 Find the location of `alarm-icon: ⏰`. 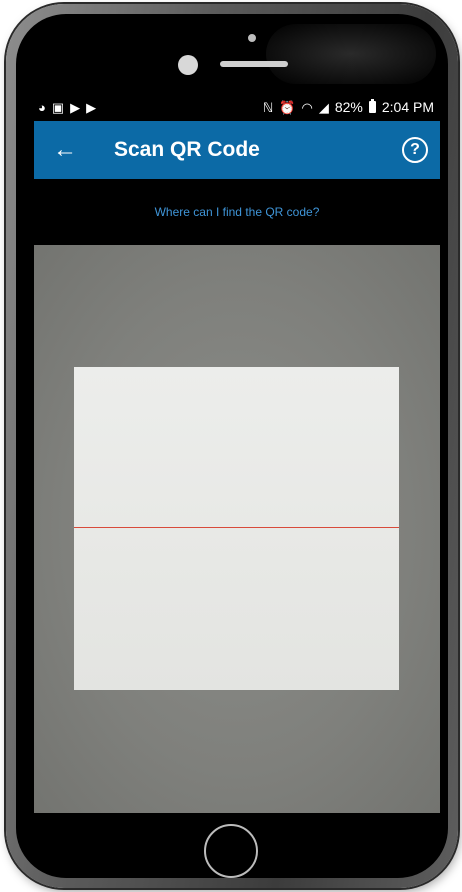

alarm-icon: ⏰ is located at coordinates (287, 107).